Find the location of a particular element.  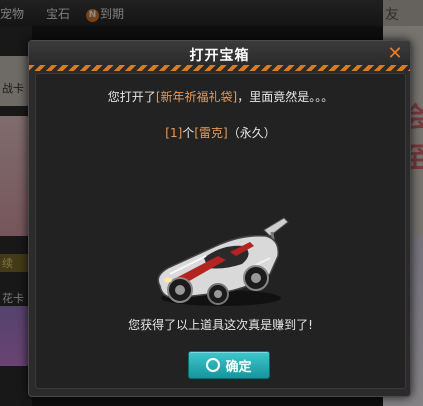

open-suffix: ，里面竟然是。。。 is located at coordinates (285, 97).